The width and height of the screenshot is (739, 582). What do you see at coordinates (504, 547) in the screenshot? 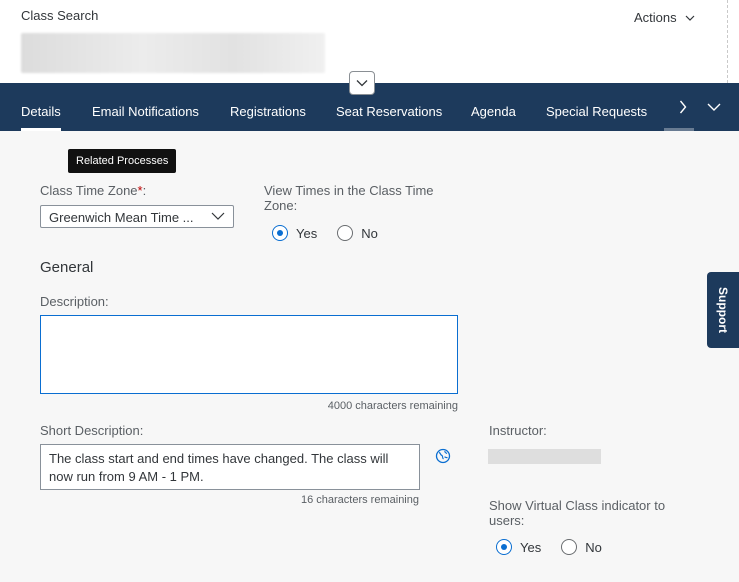
I see `virtual-indicator-yes-radio` at bounding box center [504, 547].